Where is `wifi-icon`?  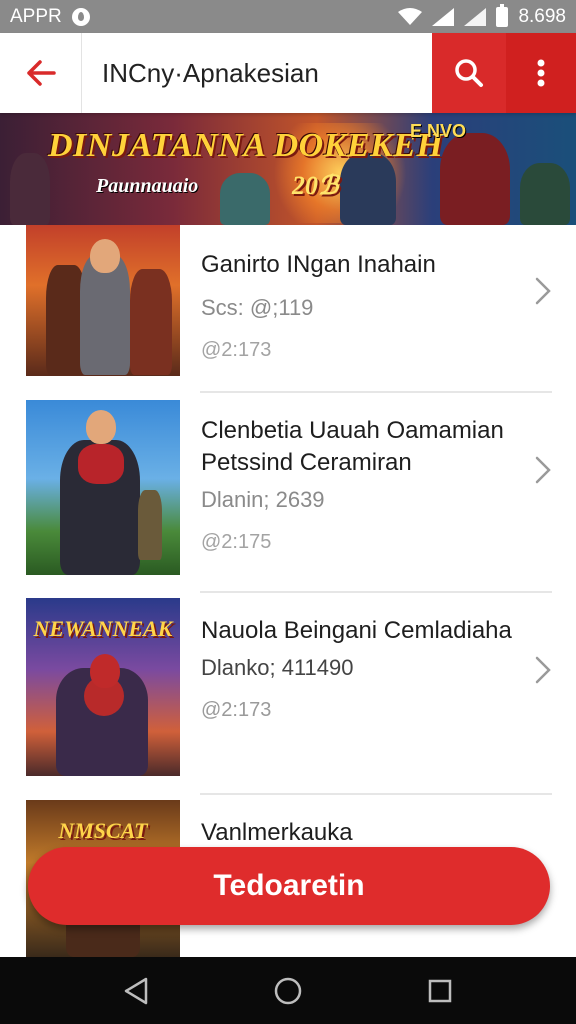
wifi-icon is located at coordinates (410, 16).